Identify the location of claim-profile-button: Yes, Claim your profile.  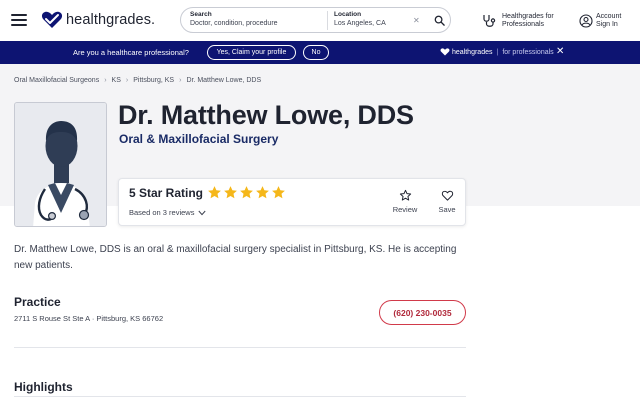
(251, 52).